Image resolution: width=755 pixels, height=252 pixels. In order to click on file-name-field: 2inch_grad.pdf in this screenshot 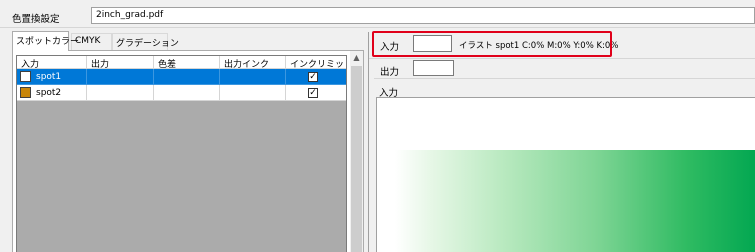, I will do `click(423, 15)`.